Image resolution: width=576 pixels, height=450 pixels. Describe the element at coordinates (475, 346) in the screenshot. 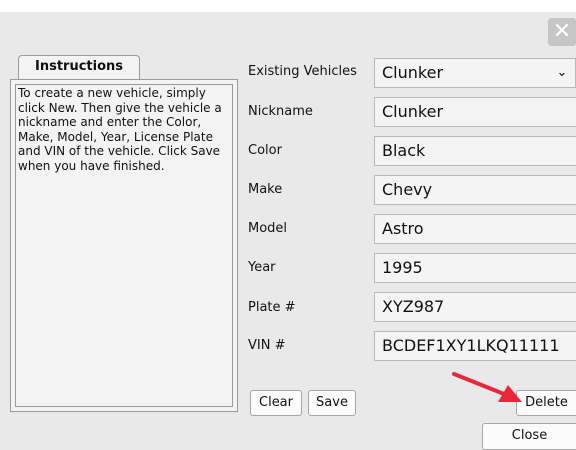

I see `vin-field: BCDEF1XY1LKQ11111` at that location.